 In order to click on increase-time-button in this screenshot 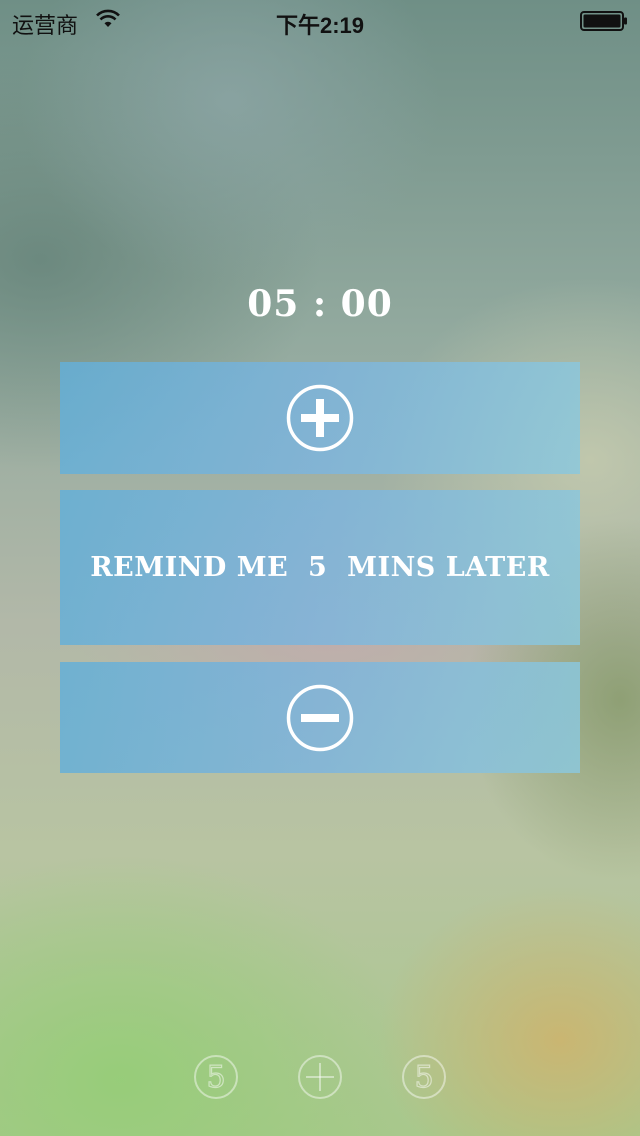, I will do `click(320, 418)`.